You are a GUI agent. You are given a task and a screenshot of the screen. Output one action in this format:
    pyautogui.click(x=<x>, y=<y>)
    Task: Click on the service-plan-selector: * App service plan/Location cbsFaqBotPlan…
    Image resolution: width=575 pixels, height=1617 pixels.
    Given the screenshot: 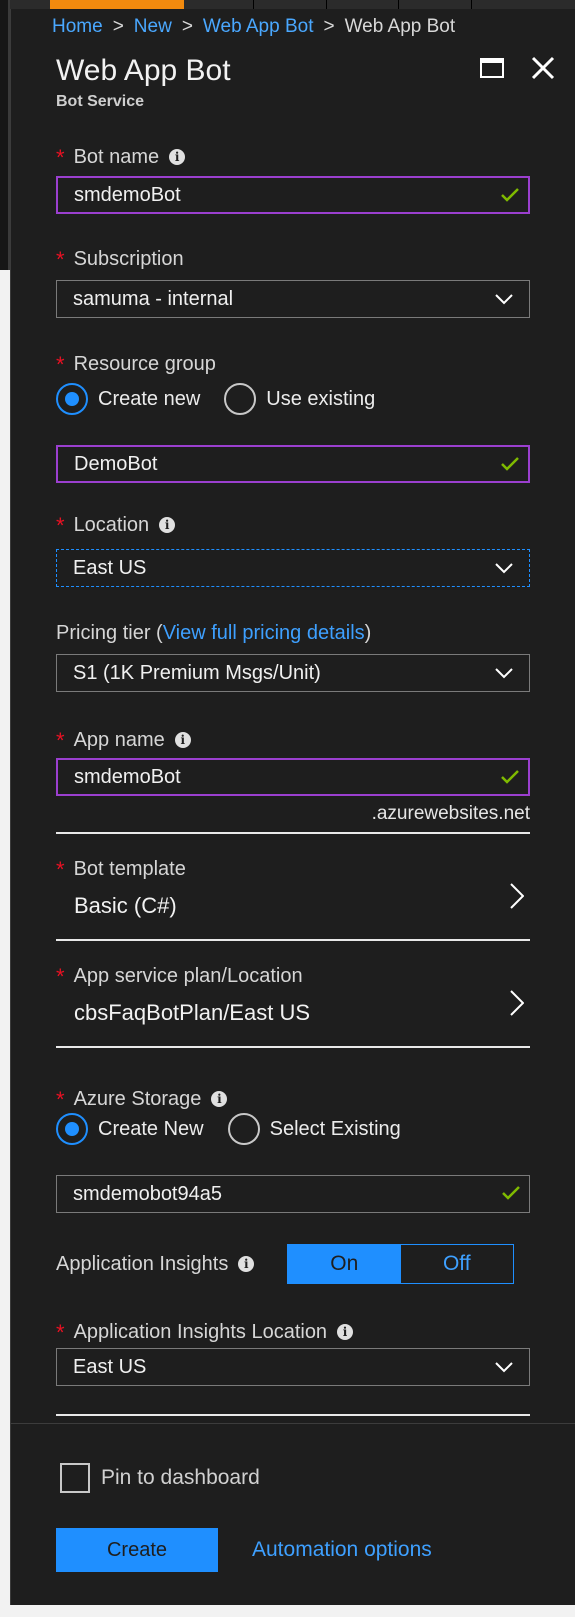 What is the action you would take?
    pyautogui.click(x=293, y=1002)
    